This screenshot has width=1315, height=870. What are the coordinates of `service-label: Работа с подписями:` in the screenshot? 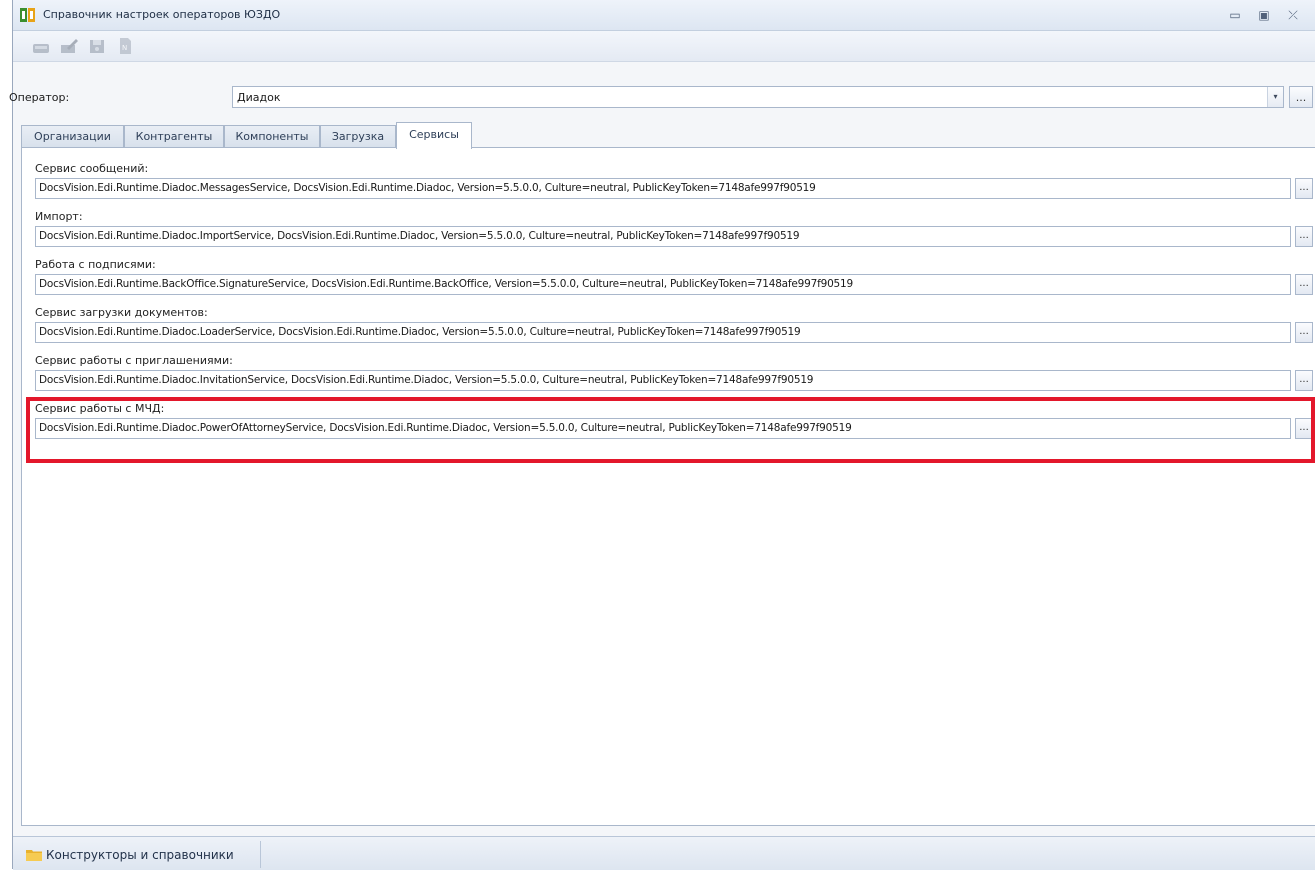 It's located at (95, 264).